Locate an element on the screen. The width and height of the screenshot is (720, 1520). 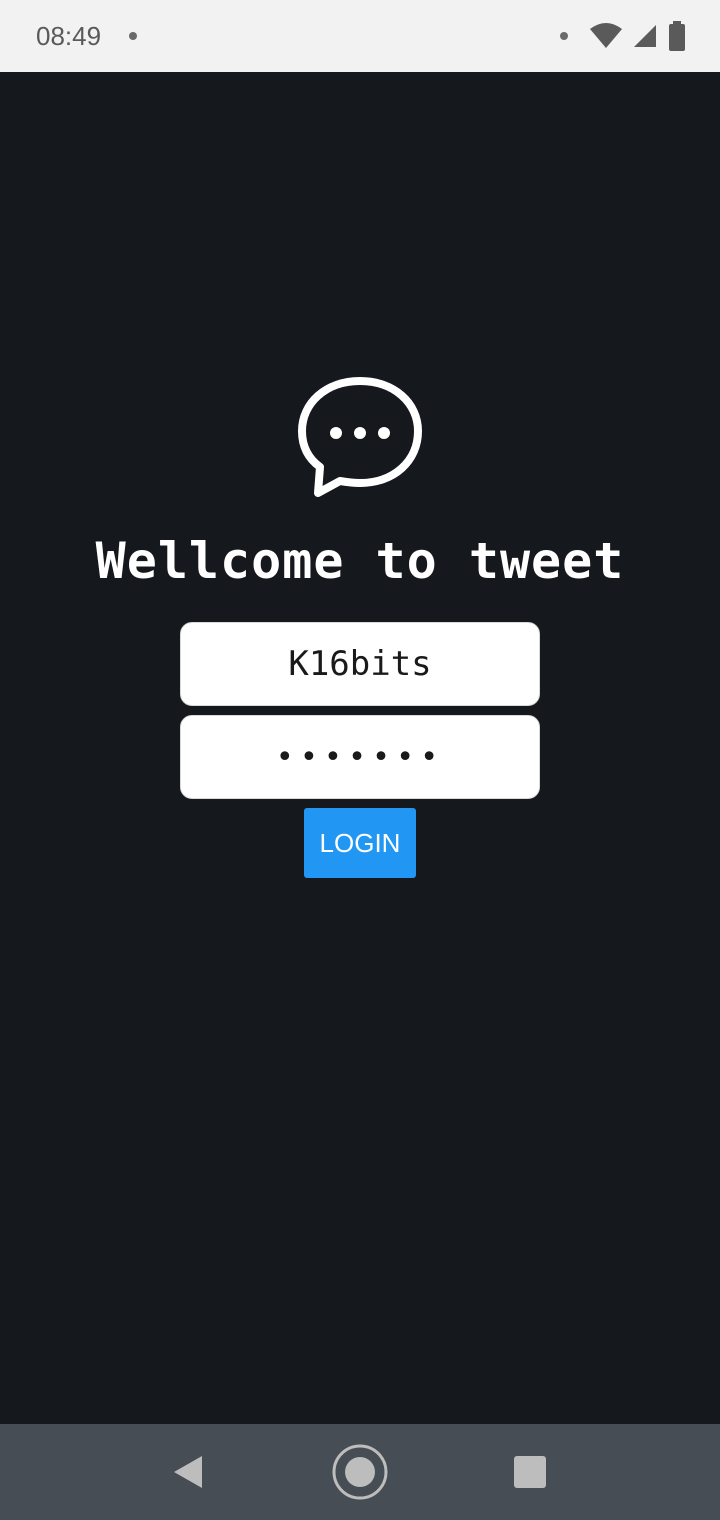
wifi-icon is located at coordinates (606, 35).